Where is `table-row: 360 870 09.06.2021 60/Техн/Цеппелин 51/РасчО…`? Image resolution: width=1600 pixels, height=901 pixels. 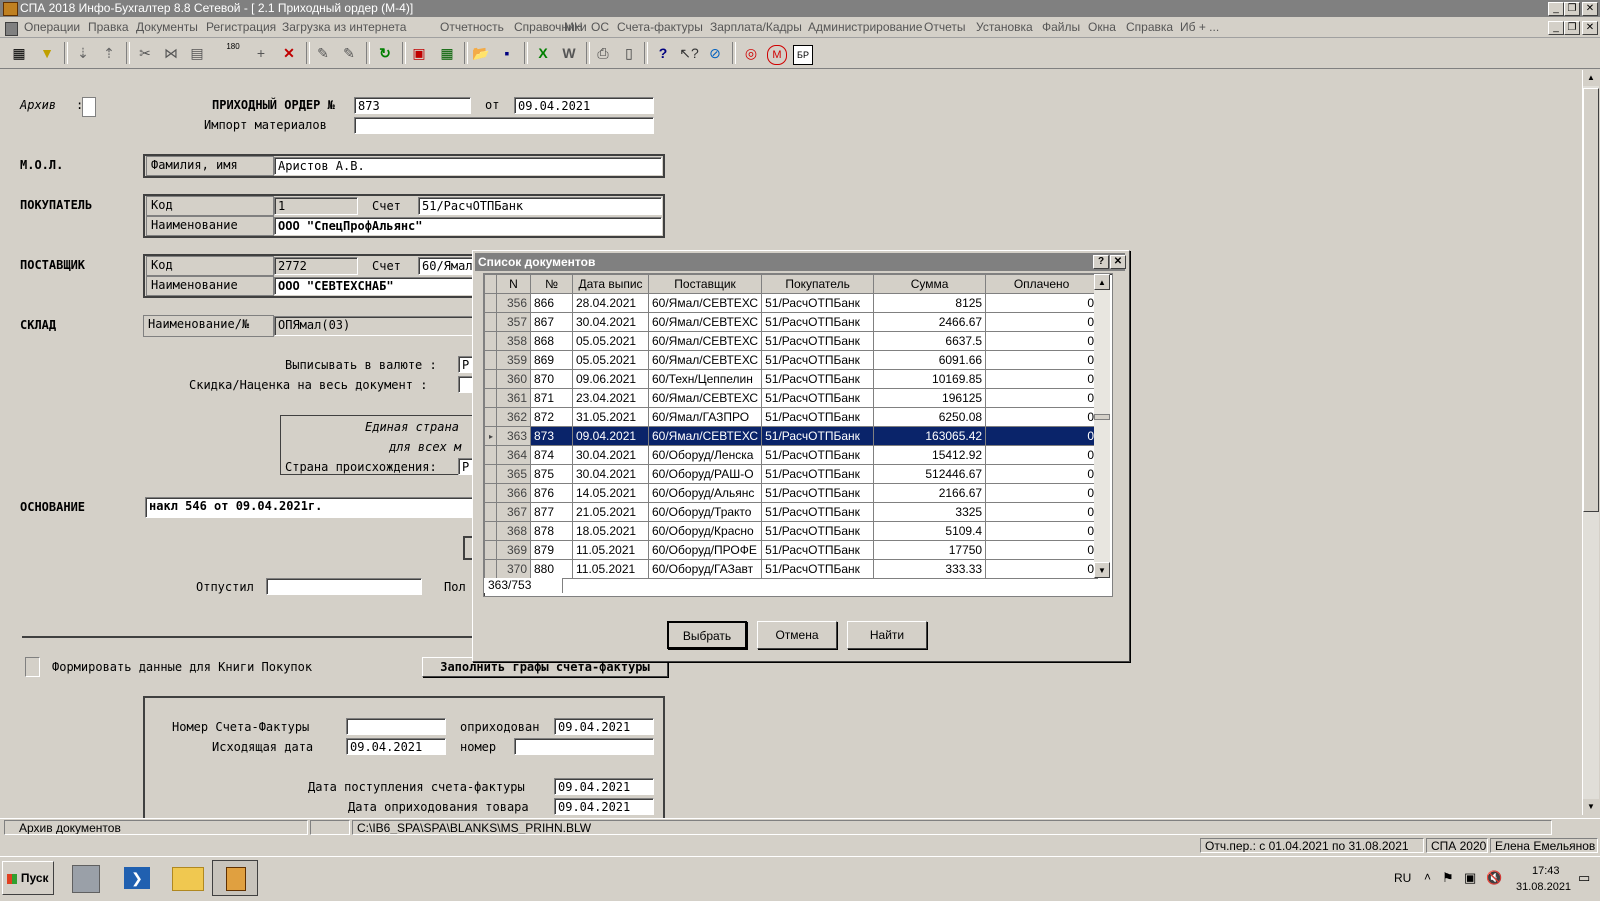 table-row: 360 870 09.06.2021 60/Техн/Цеппелин 51/РасчО… is located at coordinates (791, 379).